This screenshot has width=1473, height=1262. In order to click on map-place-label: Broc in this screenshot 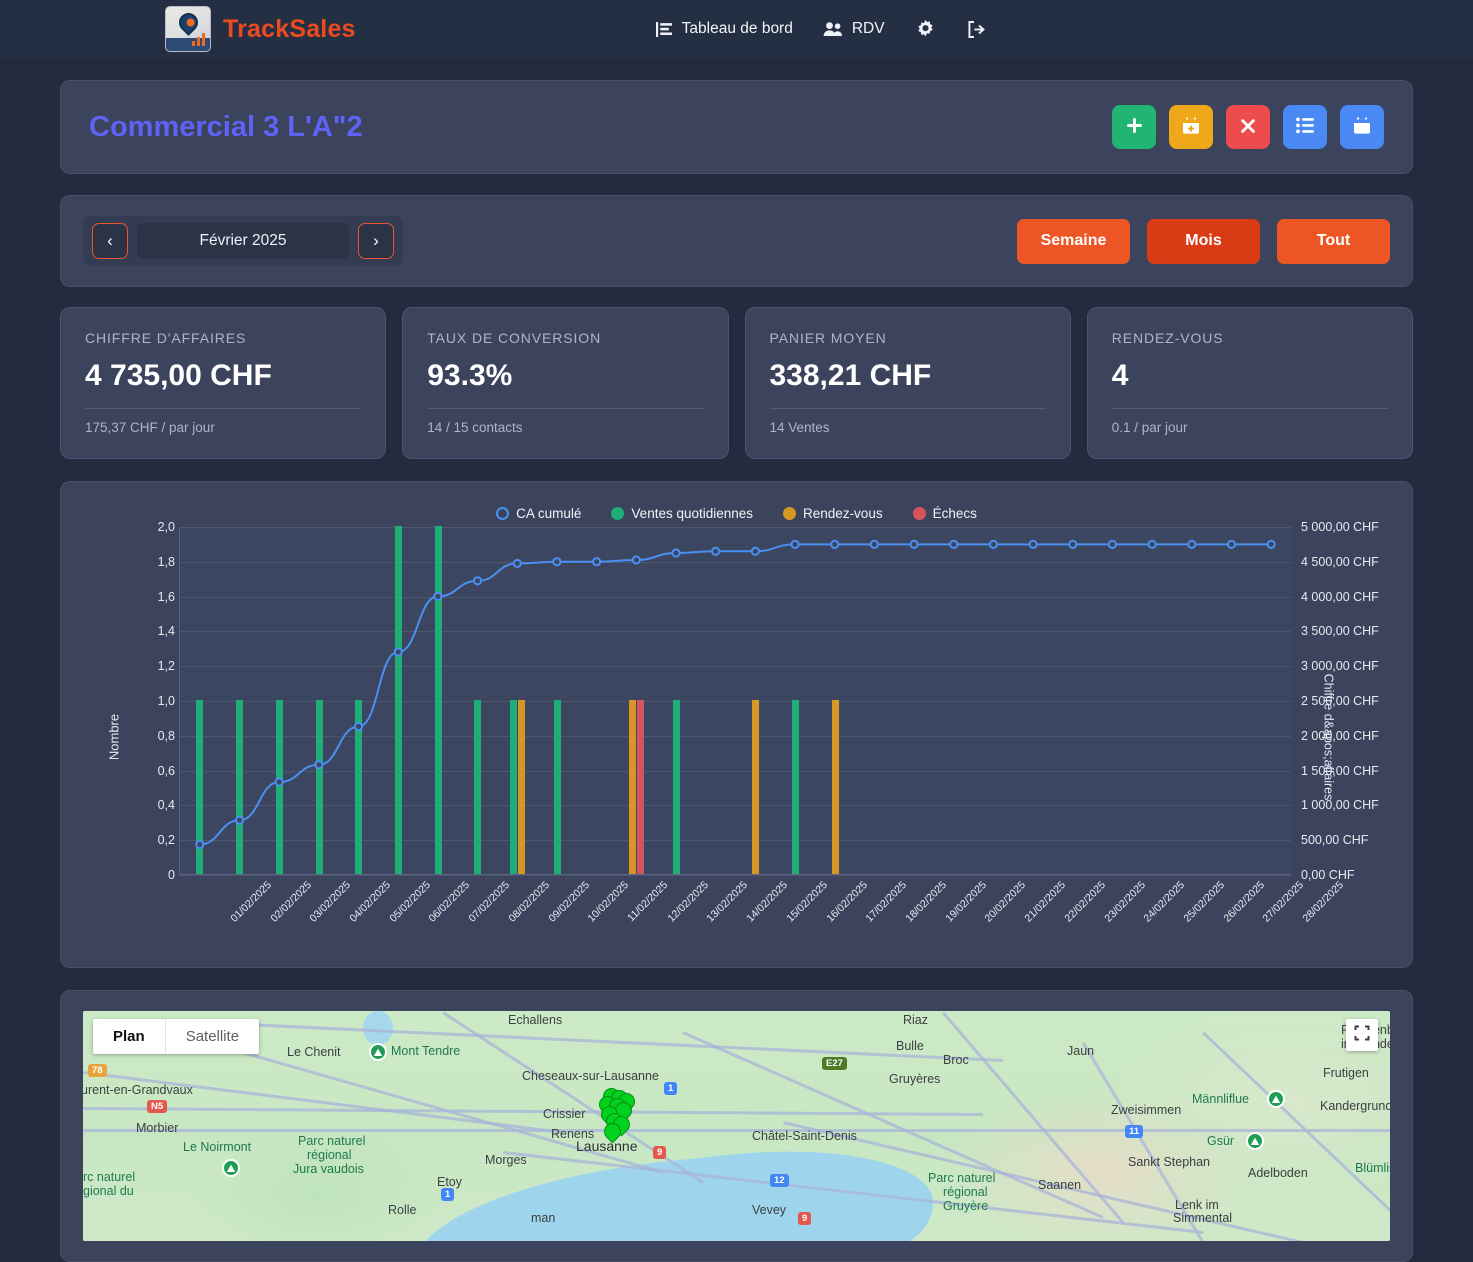, I will do `click(956, 1060)`.